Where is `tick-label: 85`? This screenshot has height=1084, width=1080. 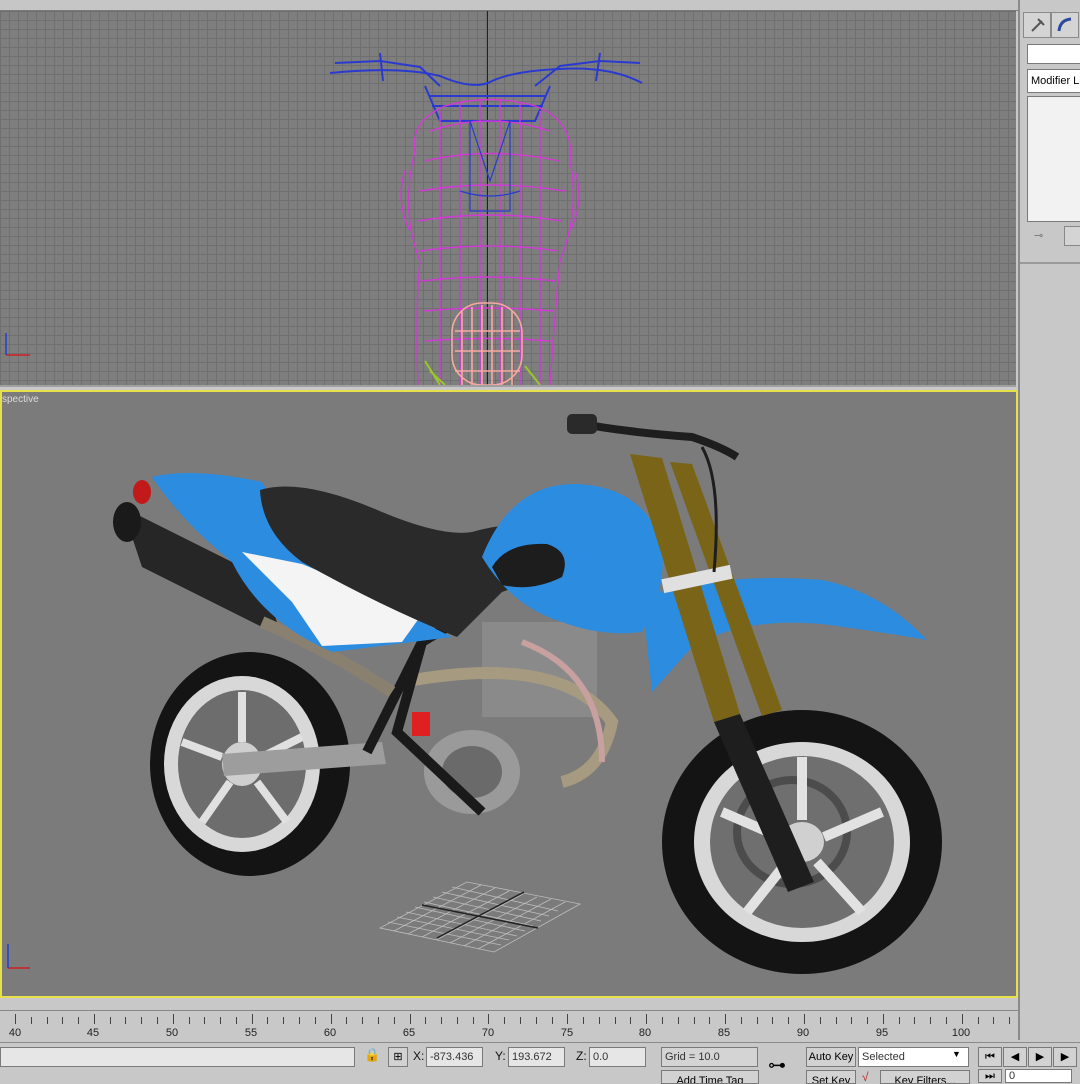 tick-label: 85 is located at coordinates (724, 1033).